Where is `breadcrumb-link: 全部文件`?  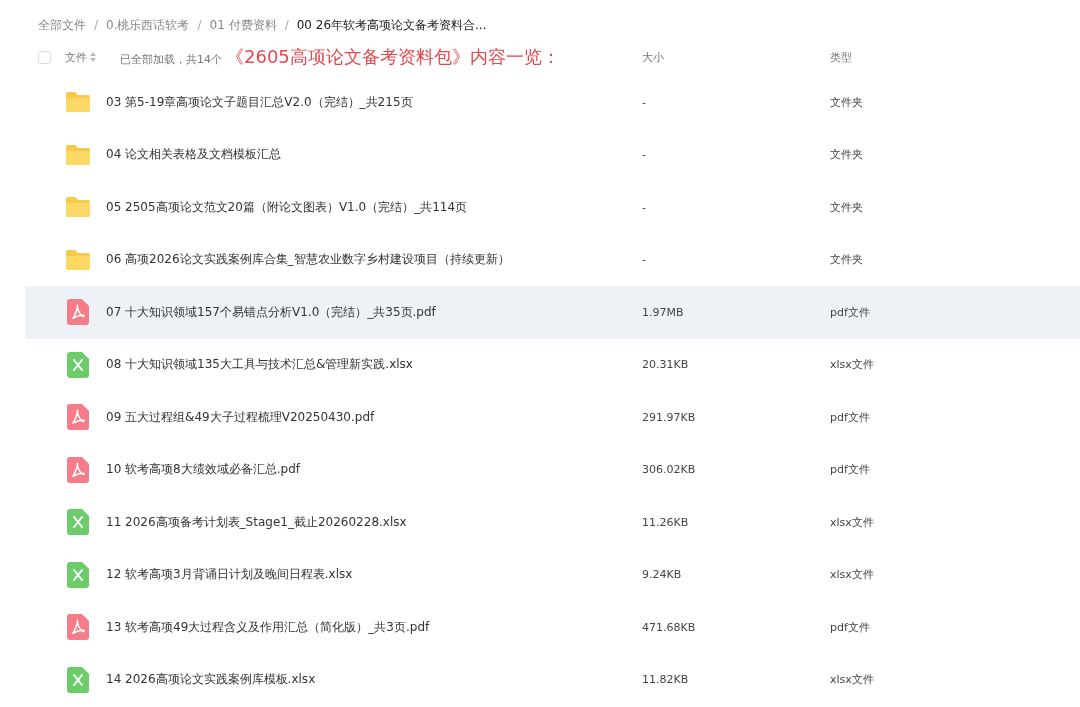 breadcrumb-link: 全部文件 is located at coordinates (62, 25).